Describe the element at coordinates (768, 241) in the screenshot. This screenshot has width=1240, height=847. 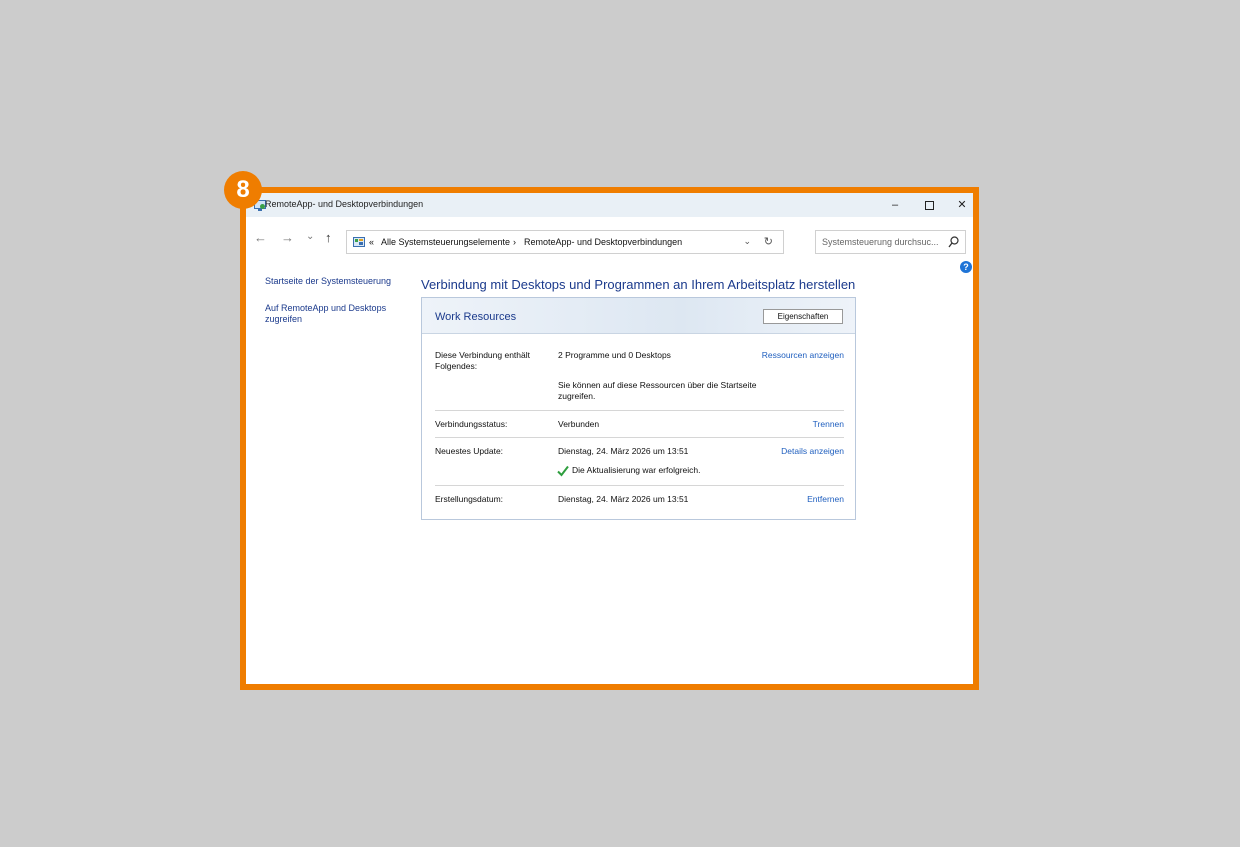
I see `refresh-icon: ↻` at that location.